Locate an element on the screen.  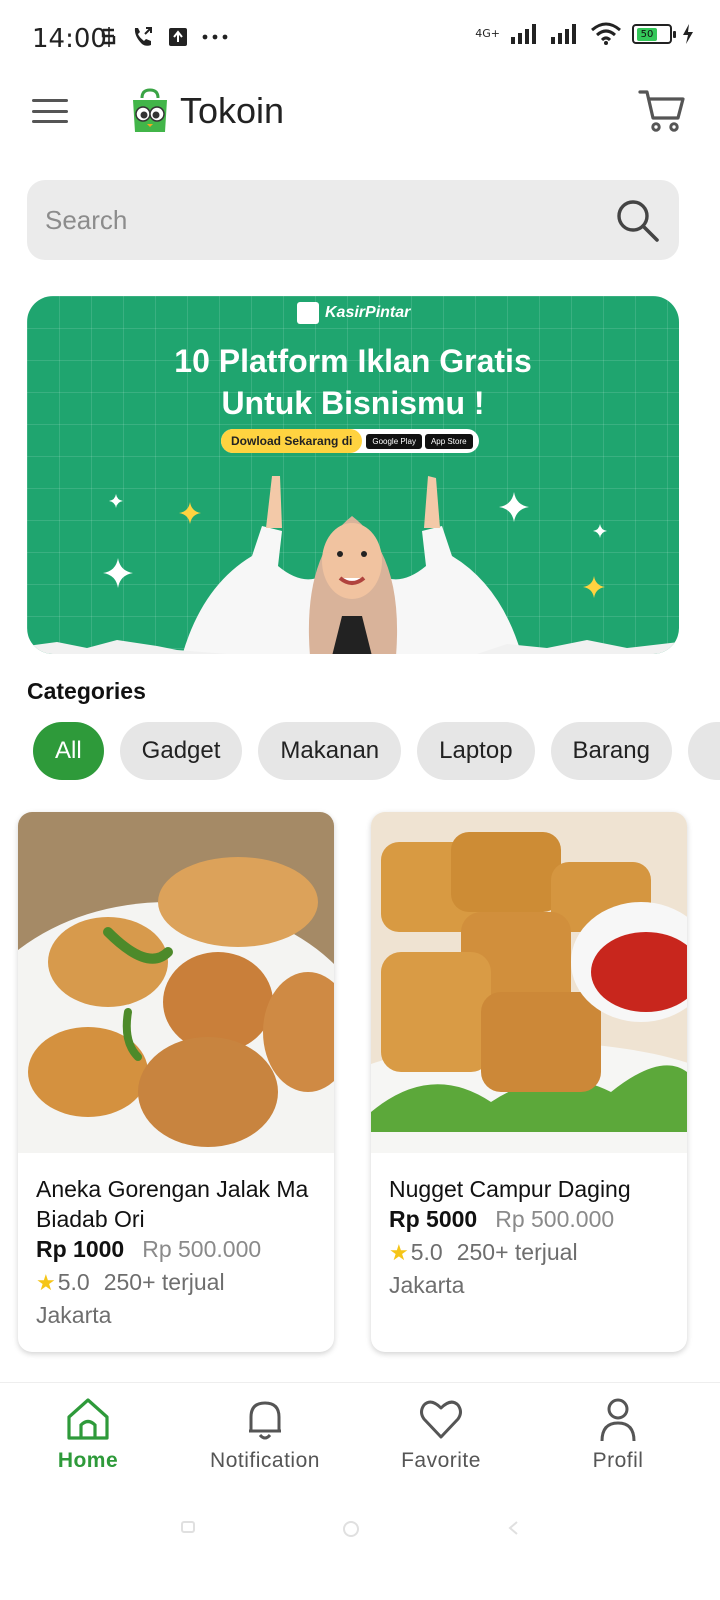
charging-icon is located at coordinates (688, 34).